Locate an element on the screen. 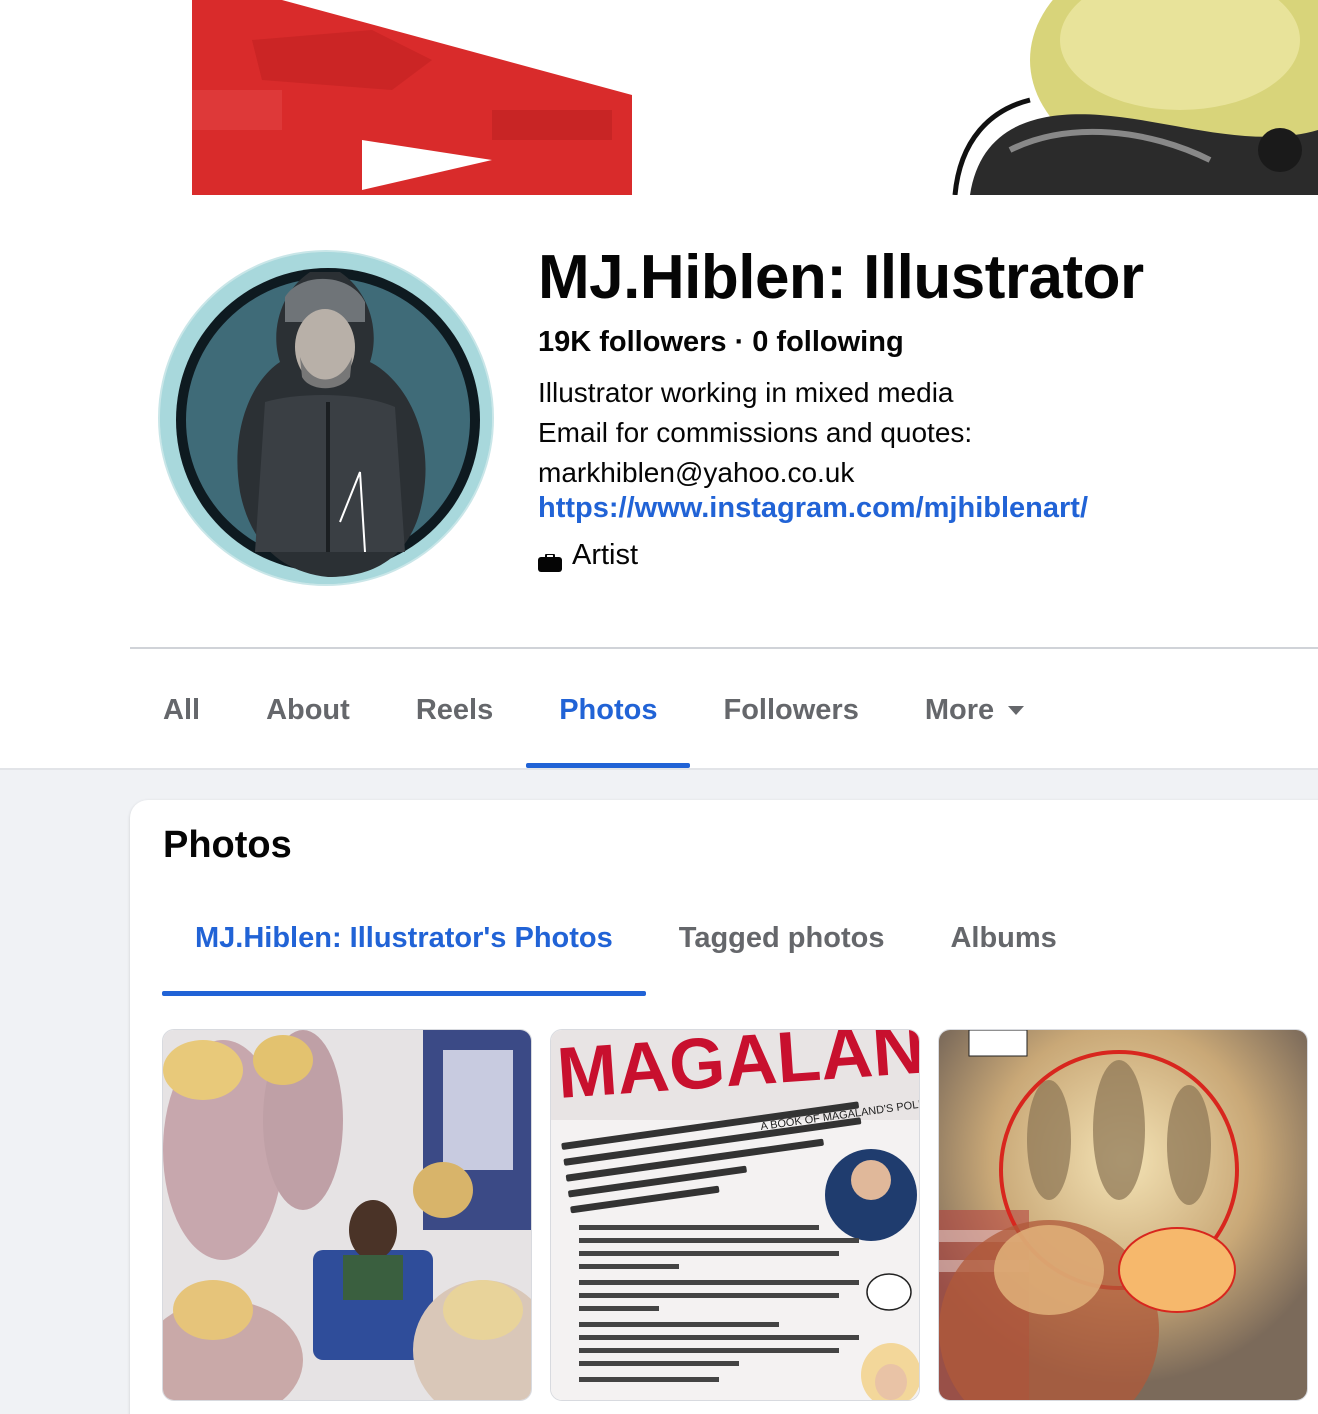 This screenshot has height=1414, width=1318. follow-stats: 19K followers · 0 following is located at coordinates (721, 342).